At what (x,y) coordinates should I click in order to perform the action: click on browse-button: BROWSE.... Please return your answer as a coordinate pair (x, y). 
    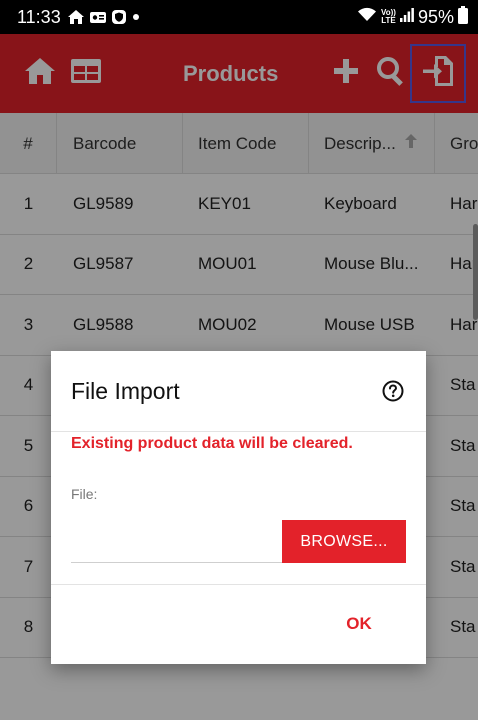
    Looking at the image, I should click on (344, 541).